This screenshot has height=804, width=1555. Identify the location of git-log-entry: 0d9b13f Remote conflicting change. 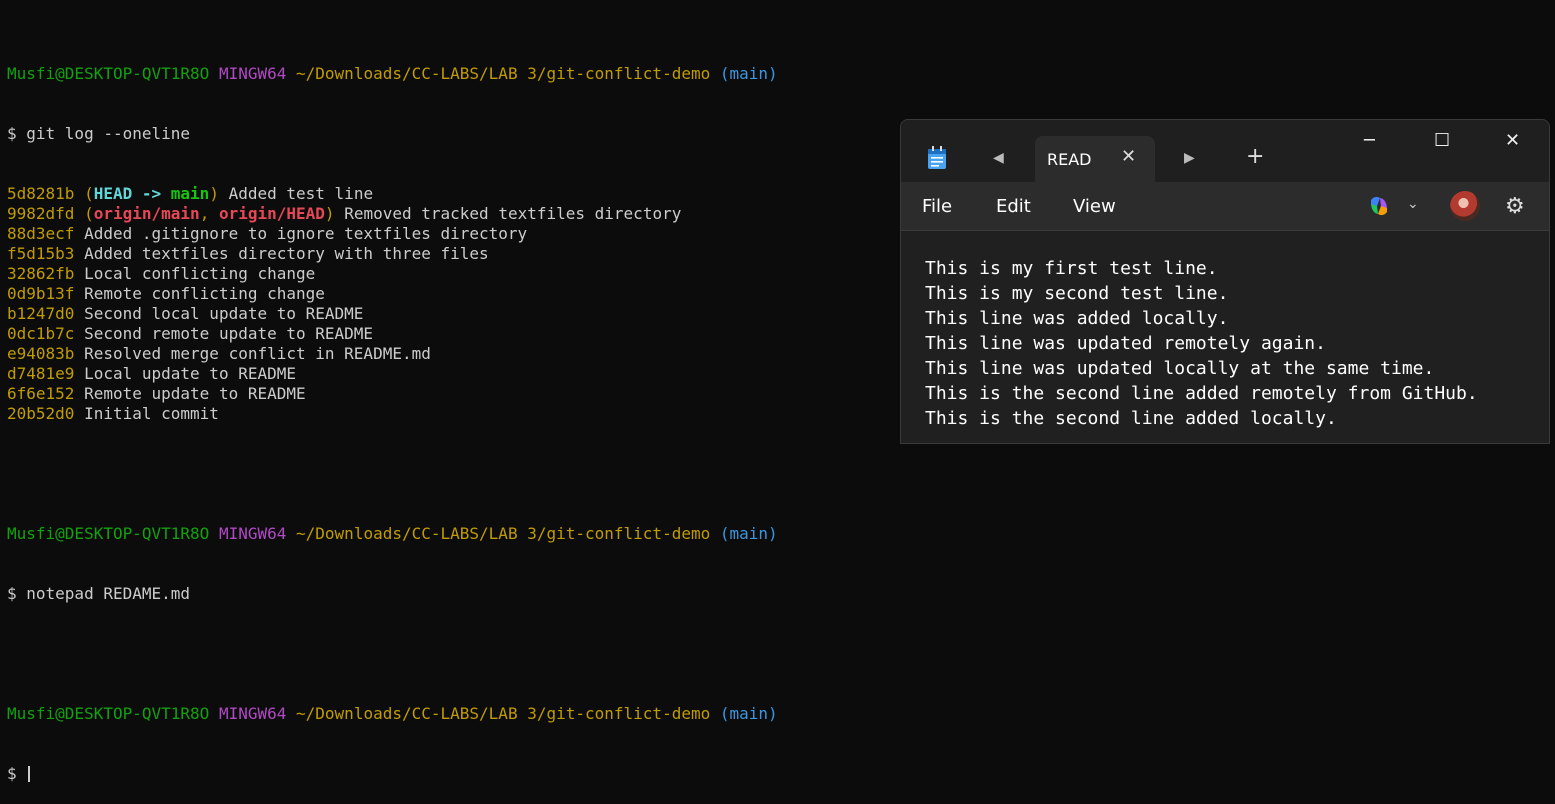
(392, 294).